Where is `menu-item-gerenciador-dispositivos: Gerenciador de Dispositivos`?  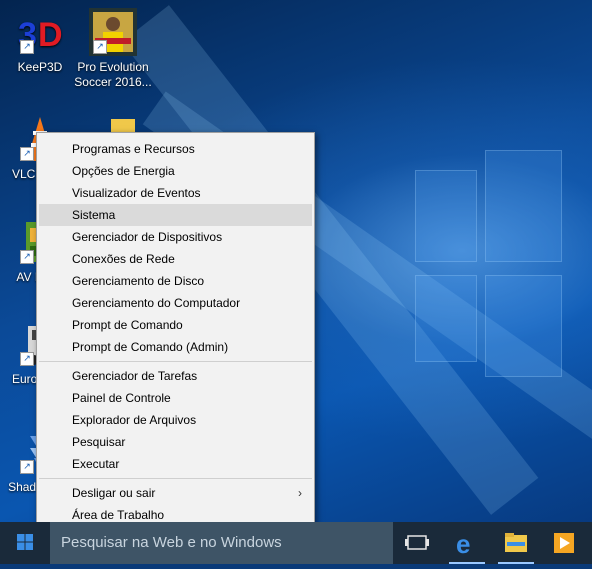 menu-item-gerenciador-dispositivos: Gerenciador de Dispositivos is located at coordinates (175, 237).